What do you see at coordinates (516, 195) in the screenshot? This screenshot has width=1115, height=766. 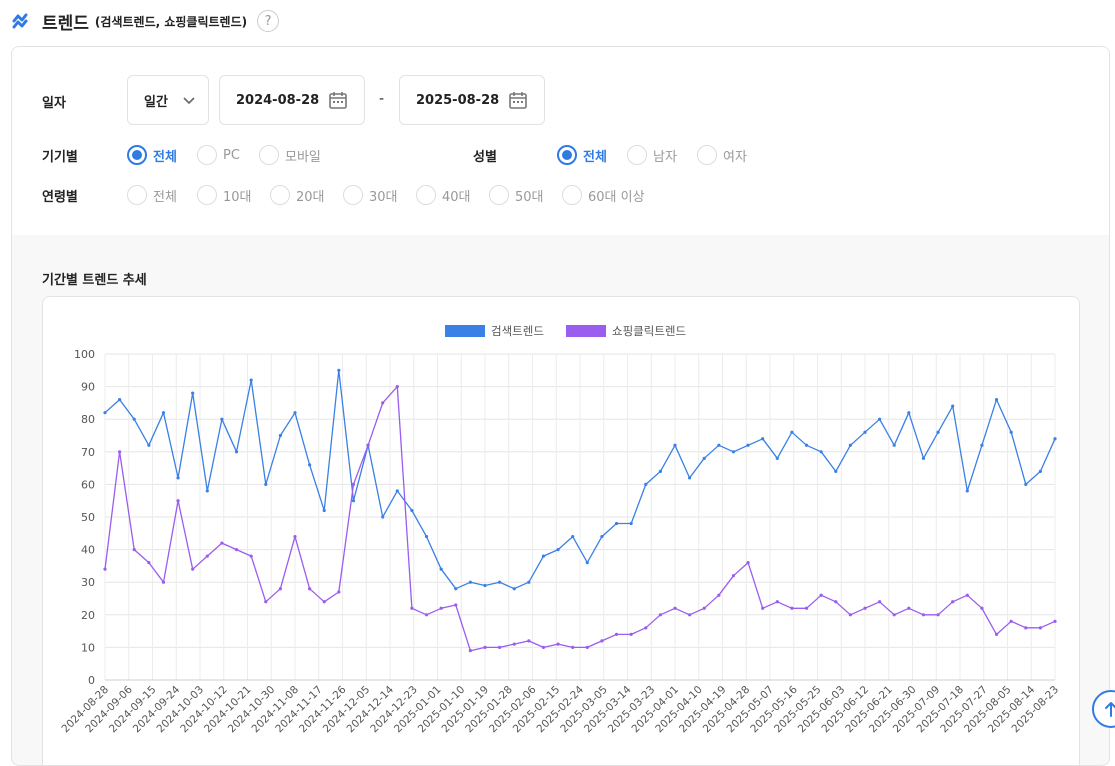 I see `age-radio-50s: 50대` at bounding box center [516, 195].